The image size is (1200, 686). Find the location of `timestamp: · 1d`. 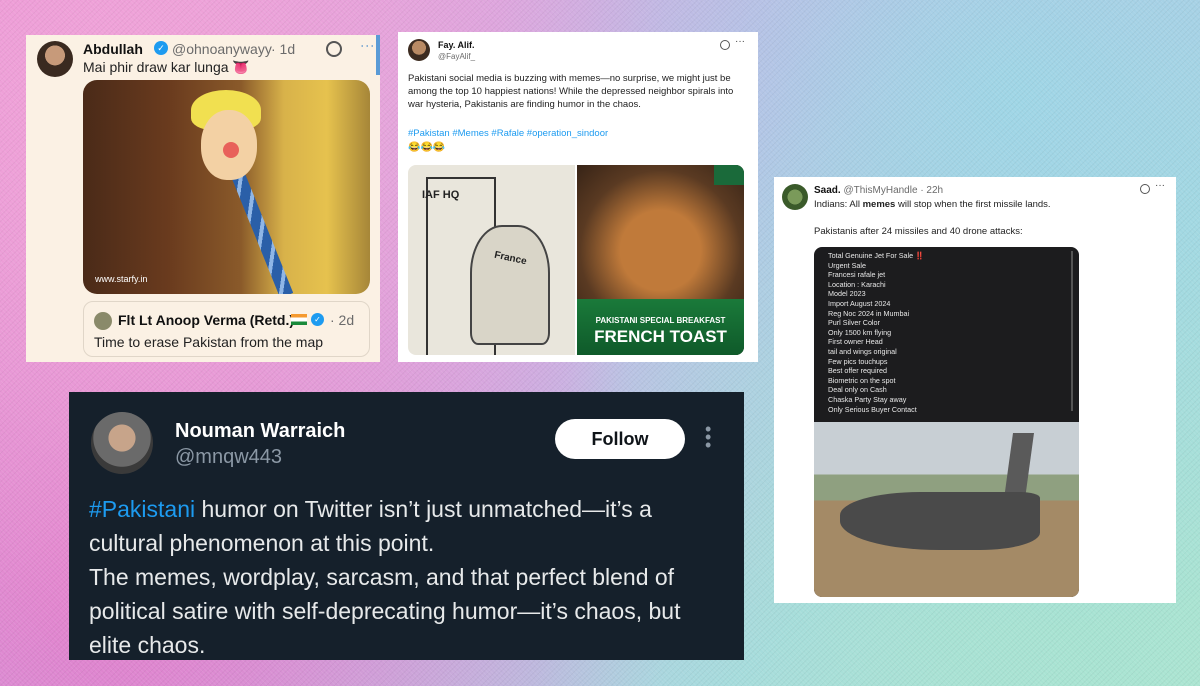

timestamp: · 1d is located at coordinates (283, 49).